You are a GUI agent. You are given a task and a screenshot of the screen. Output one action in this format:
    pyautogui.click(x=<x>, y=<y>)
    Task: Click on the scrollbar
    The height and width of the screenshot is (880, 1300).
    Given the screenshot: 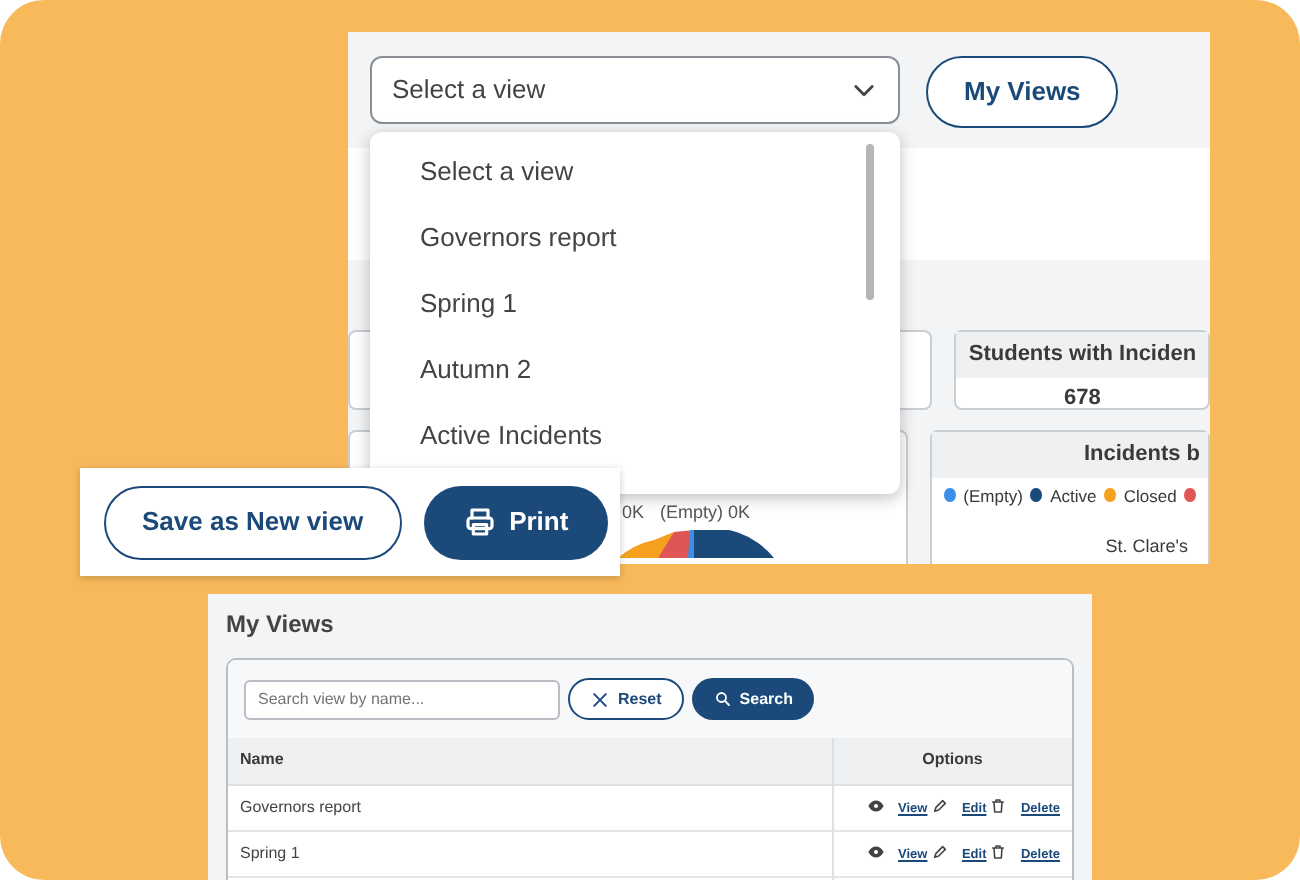 What is the action you would take?
    pyautogui.click(x=870, y=222)
    